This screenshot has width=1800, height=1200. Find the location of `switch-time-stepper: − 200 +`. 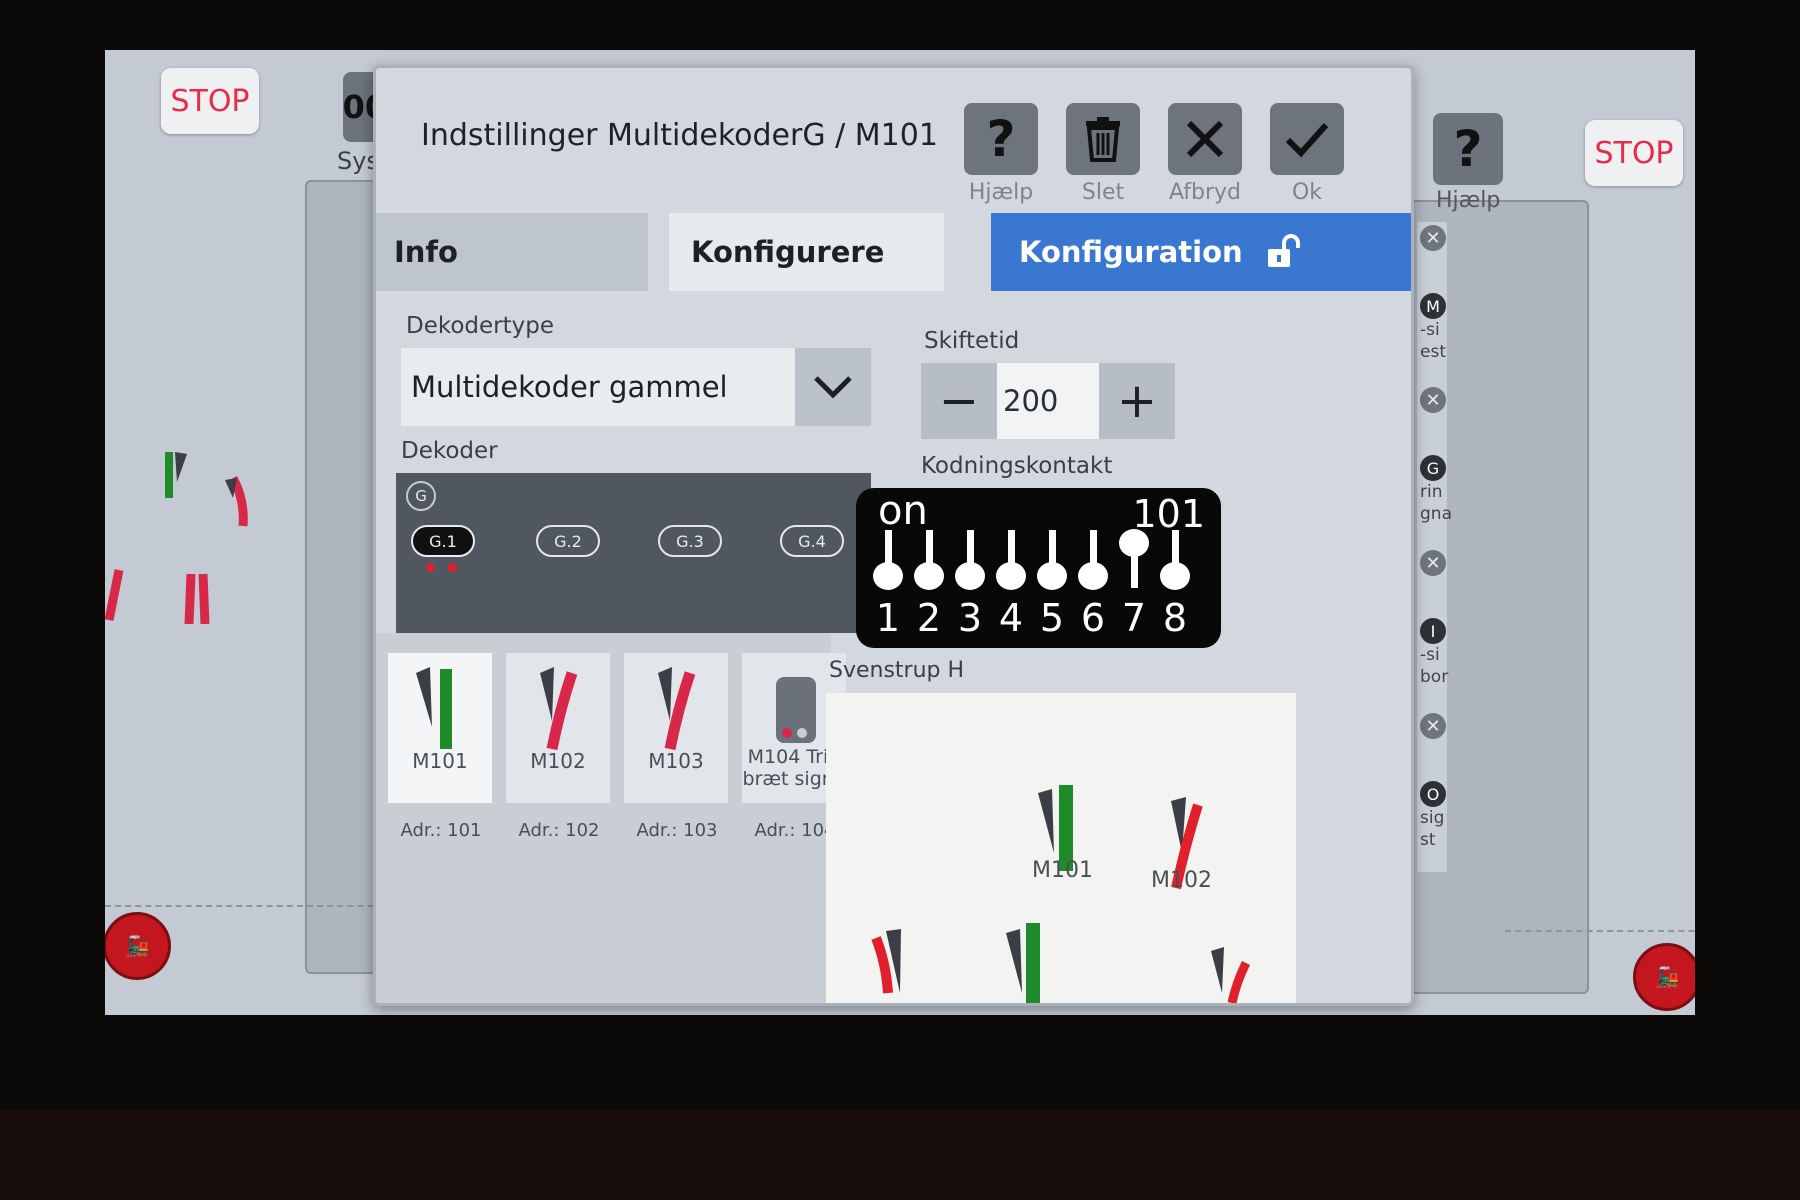

switch-time-stepper: − 200 + is located at coordinates (1048, 401).